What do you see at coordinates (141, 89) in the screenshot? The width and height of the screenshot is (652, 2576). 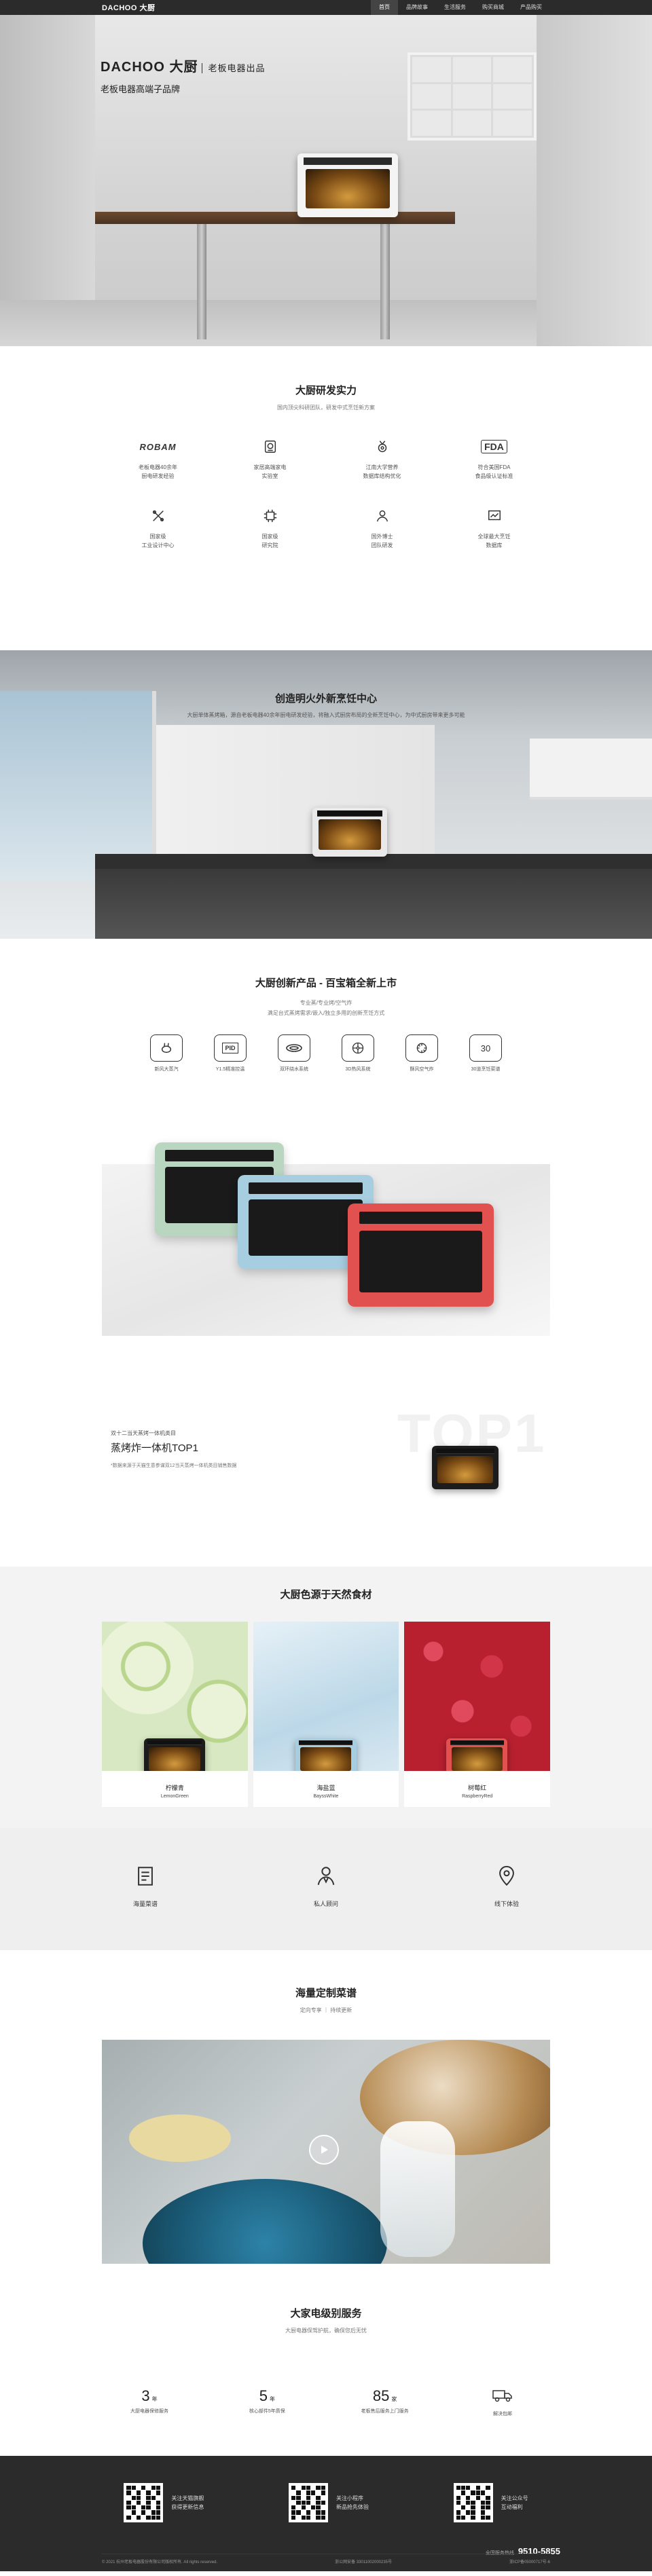 I see `hero-slogan: 老板电器高端子品牌` at bounding box center [141, 89].